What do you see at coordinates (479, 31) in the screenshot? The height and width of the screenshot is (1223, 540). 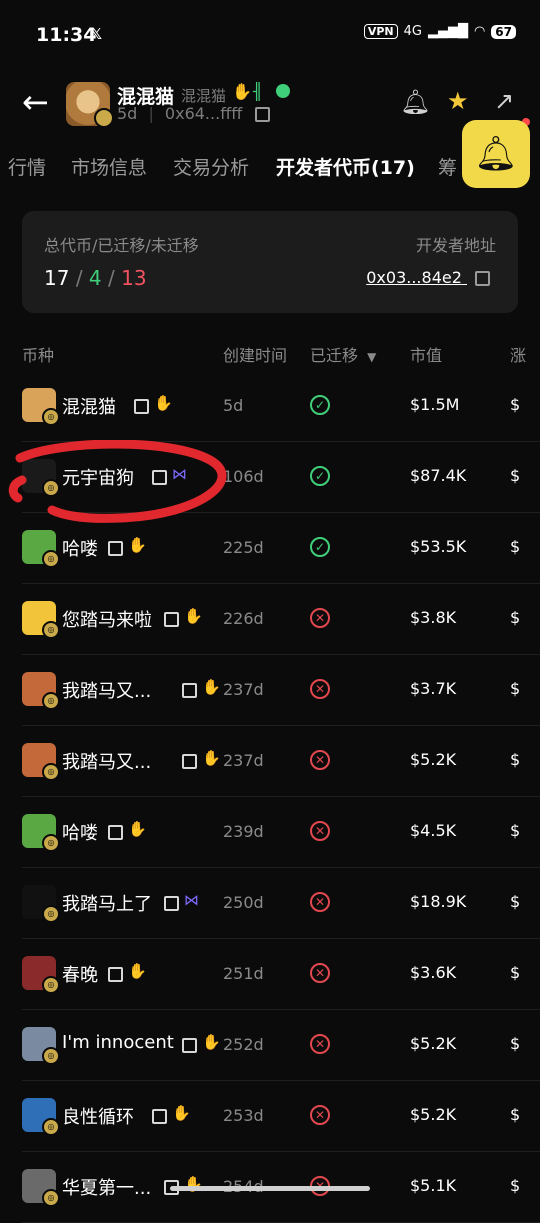 I see `wifi-icon: ◠` at bounding box center [479, 31].